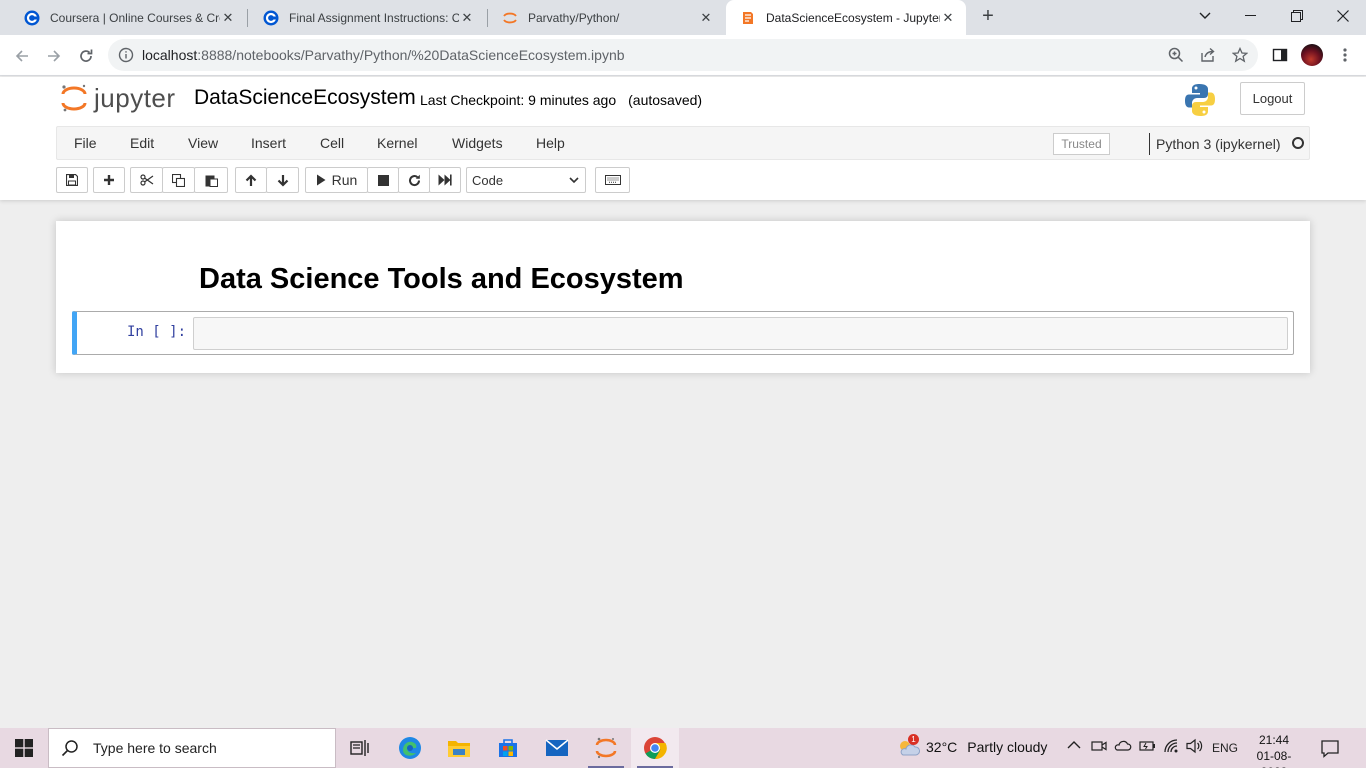  What do you see at coordinates (606, 17) in the screenshot?
I see `tab-parvathy-python: Parvathy/Python/ ✕` at bounding box center [606, 17].